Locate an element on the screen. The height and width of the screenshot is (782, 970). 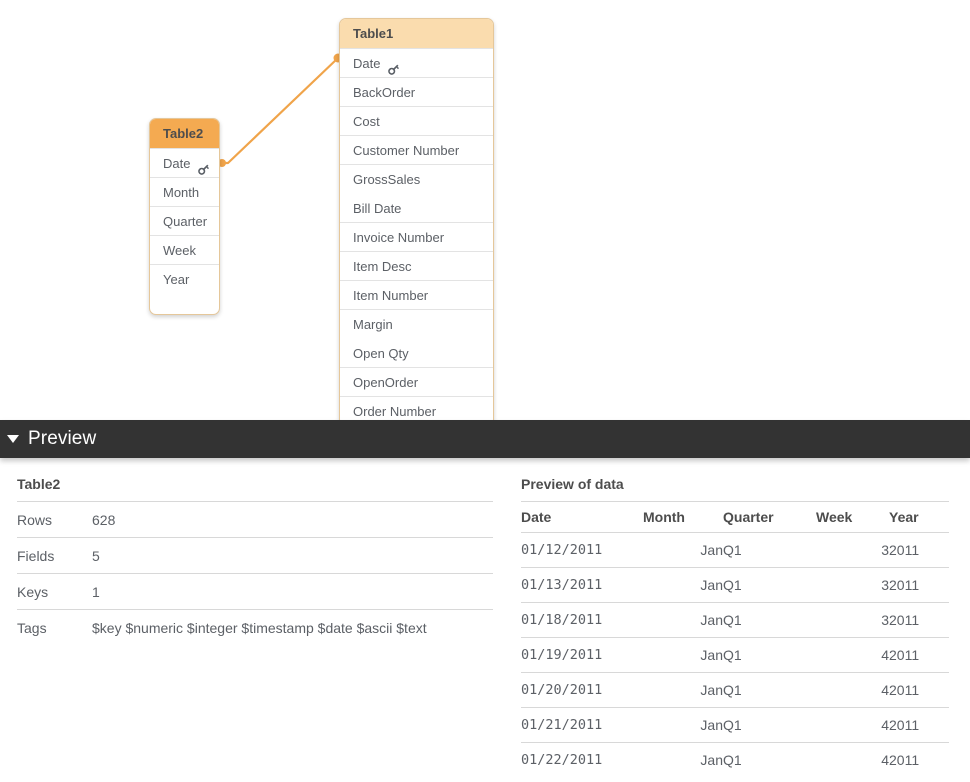
table-row: Rows 628 is located at coordinates (255, 519).